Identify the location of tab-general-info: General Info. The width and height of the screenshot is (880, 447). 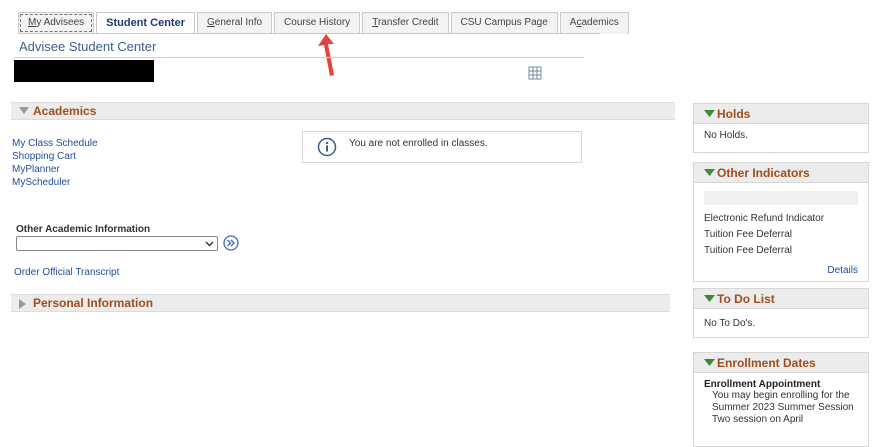
(235, 23).